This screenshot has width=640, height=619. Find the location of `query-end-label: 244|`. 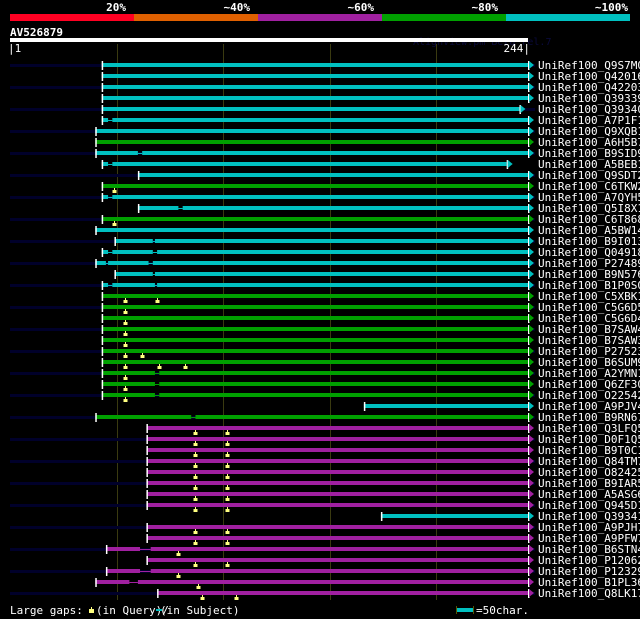

query-end-label: 244| is located at coordinates (517, 48).